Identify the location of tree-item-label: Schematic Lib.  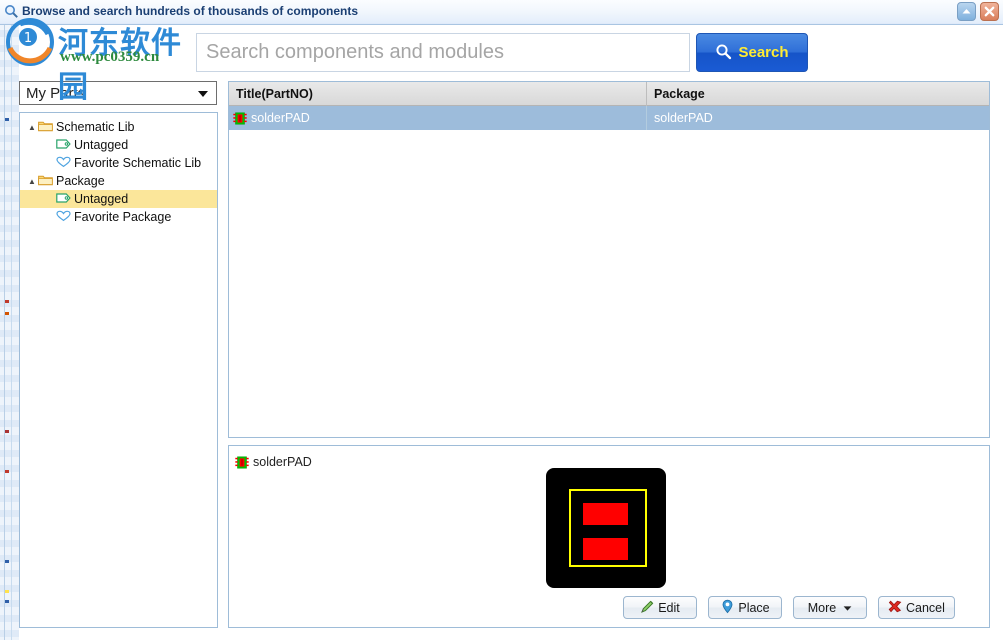
(95, 127).